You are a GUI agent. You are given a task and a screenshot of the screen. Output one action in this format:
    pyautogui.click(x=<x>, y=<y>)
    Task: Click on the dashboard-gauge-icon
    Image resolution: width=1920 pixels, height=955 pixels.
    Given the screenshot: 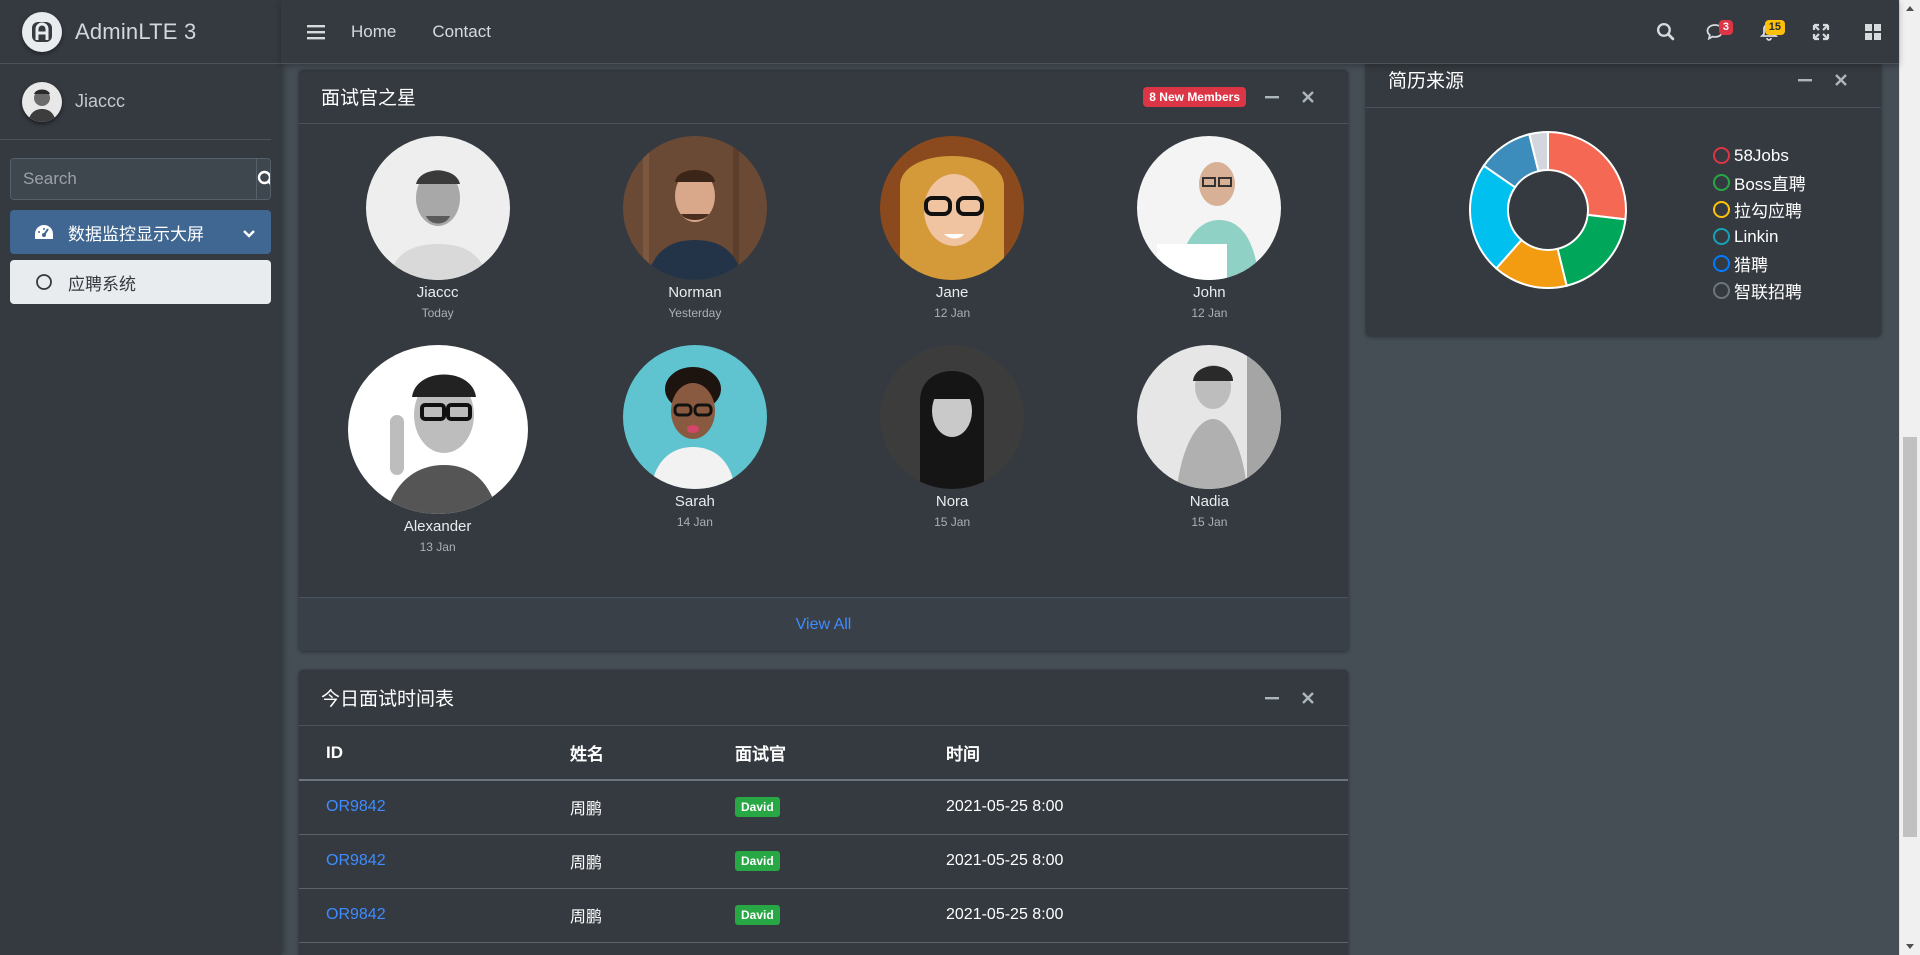 What is the action you would take?
    pyautogui.click(x=44, y=232)
    